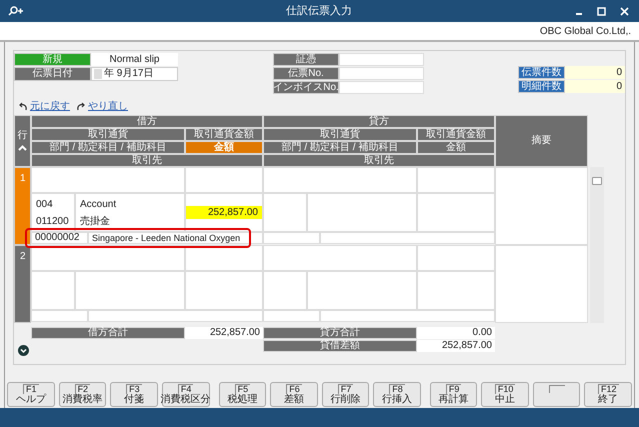 The image size is (639, 427). What do you see at coordinates (57, 237) in the screenshot?
I see `partner-code: 00000002` at bounding box center [57, 237].